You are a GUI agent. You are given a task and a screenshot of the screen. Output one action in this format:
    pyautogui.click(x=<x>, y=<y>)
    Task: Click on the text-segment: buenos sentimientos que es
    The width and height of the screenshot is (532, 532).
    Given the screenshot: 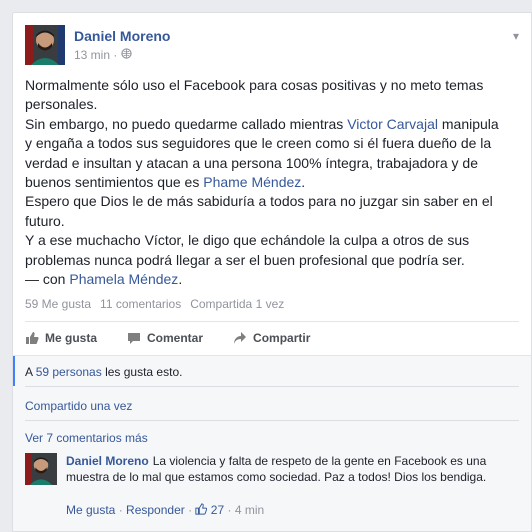 What is the action you would take?
    pyautogui.click(x=114, y=182)
    